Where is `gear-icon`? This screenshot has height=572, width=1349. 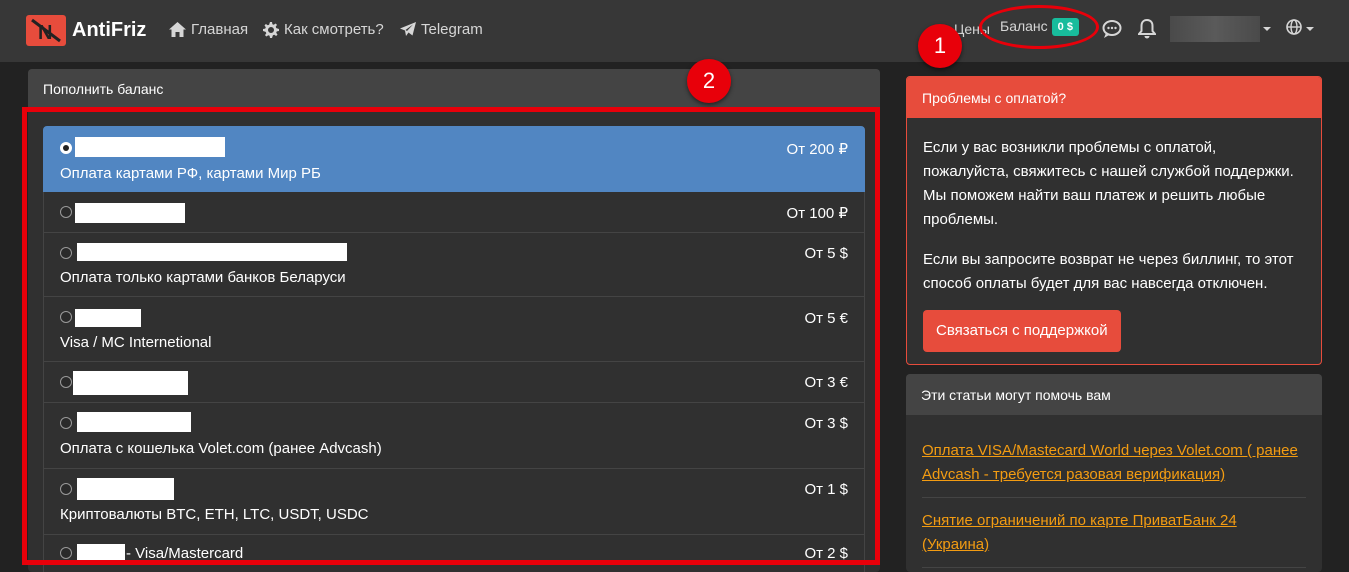 gear-icon is located at coordinates (271, 29).